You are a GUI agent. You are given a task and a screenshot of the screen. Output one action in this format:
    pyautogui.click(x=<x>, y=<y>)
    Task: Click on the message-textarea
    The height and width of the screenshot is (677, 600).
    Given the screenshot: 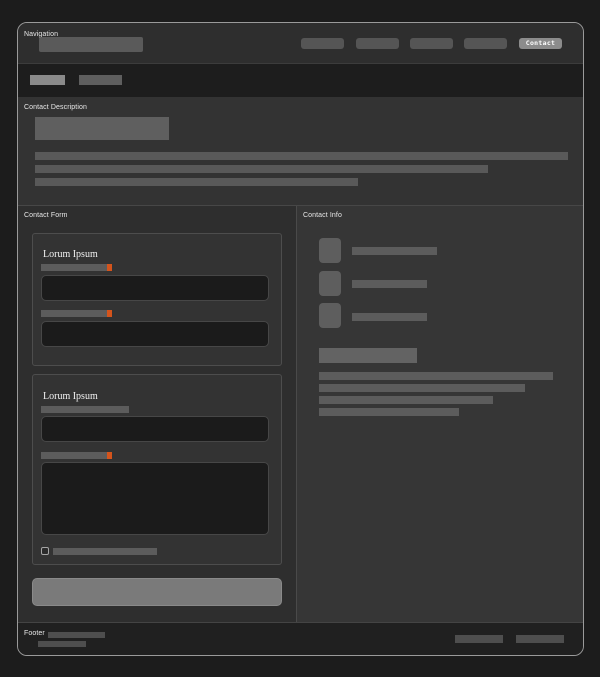 What is the action you would take?
    pyautogui.click(x=155, y=498)
    